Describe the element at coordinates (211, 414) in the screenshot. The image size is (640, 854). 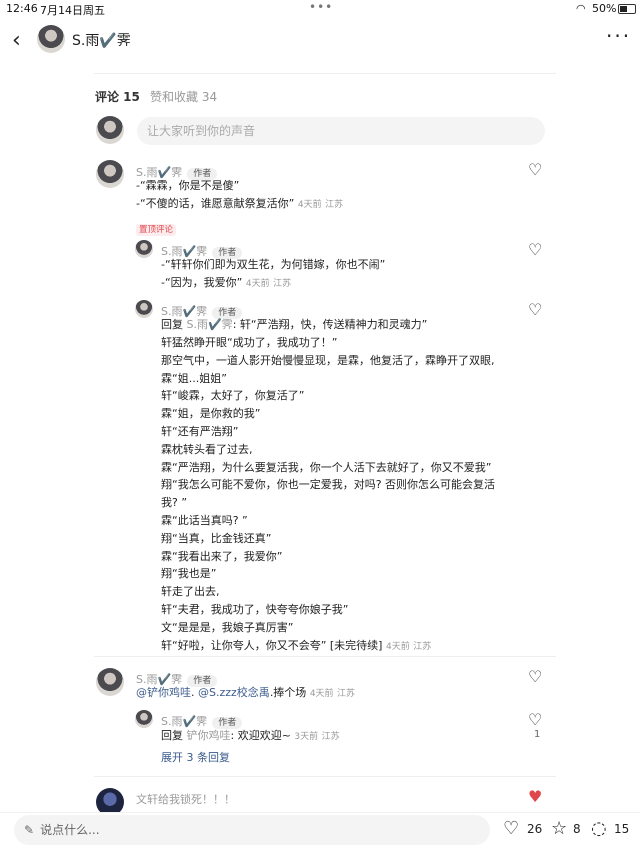
I see `reply-line: 霖“姐，是你救的我”` at that location.